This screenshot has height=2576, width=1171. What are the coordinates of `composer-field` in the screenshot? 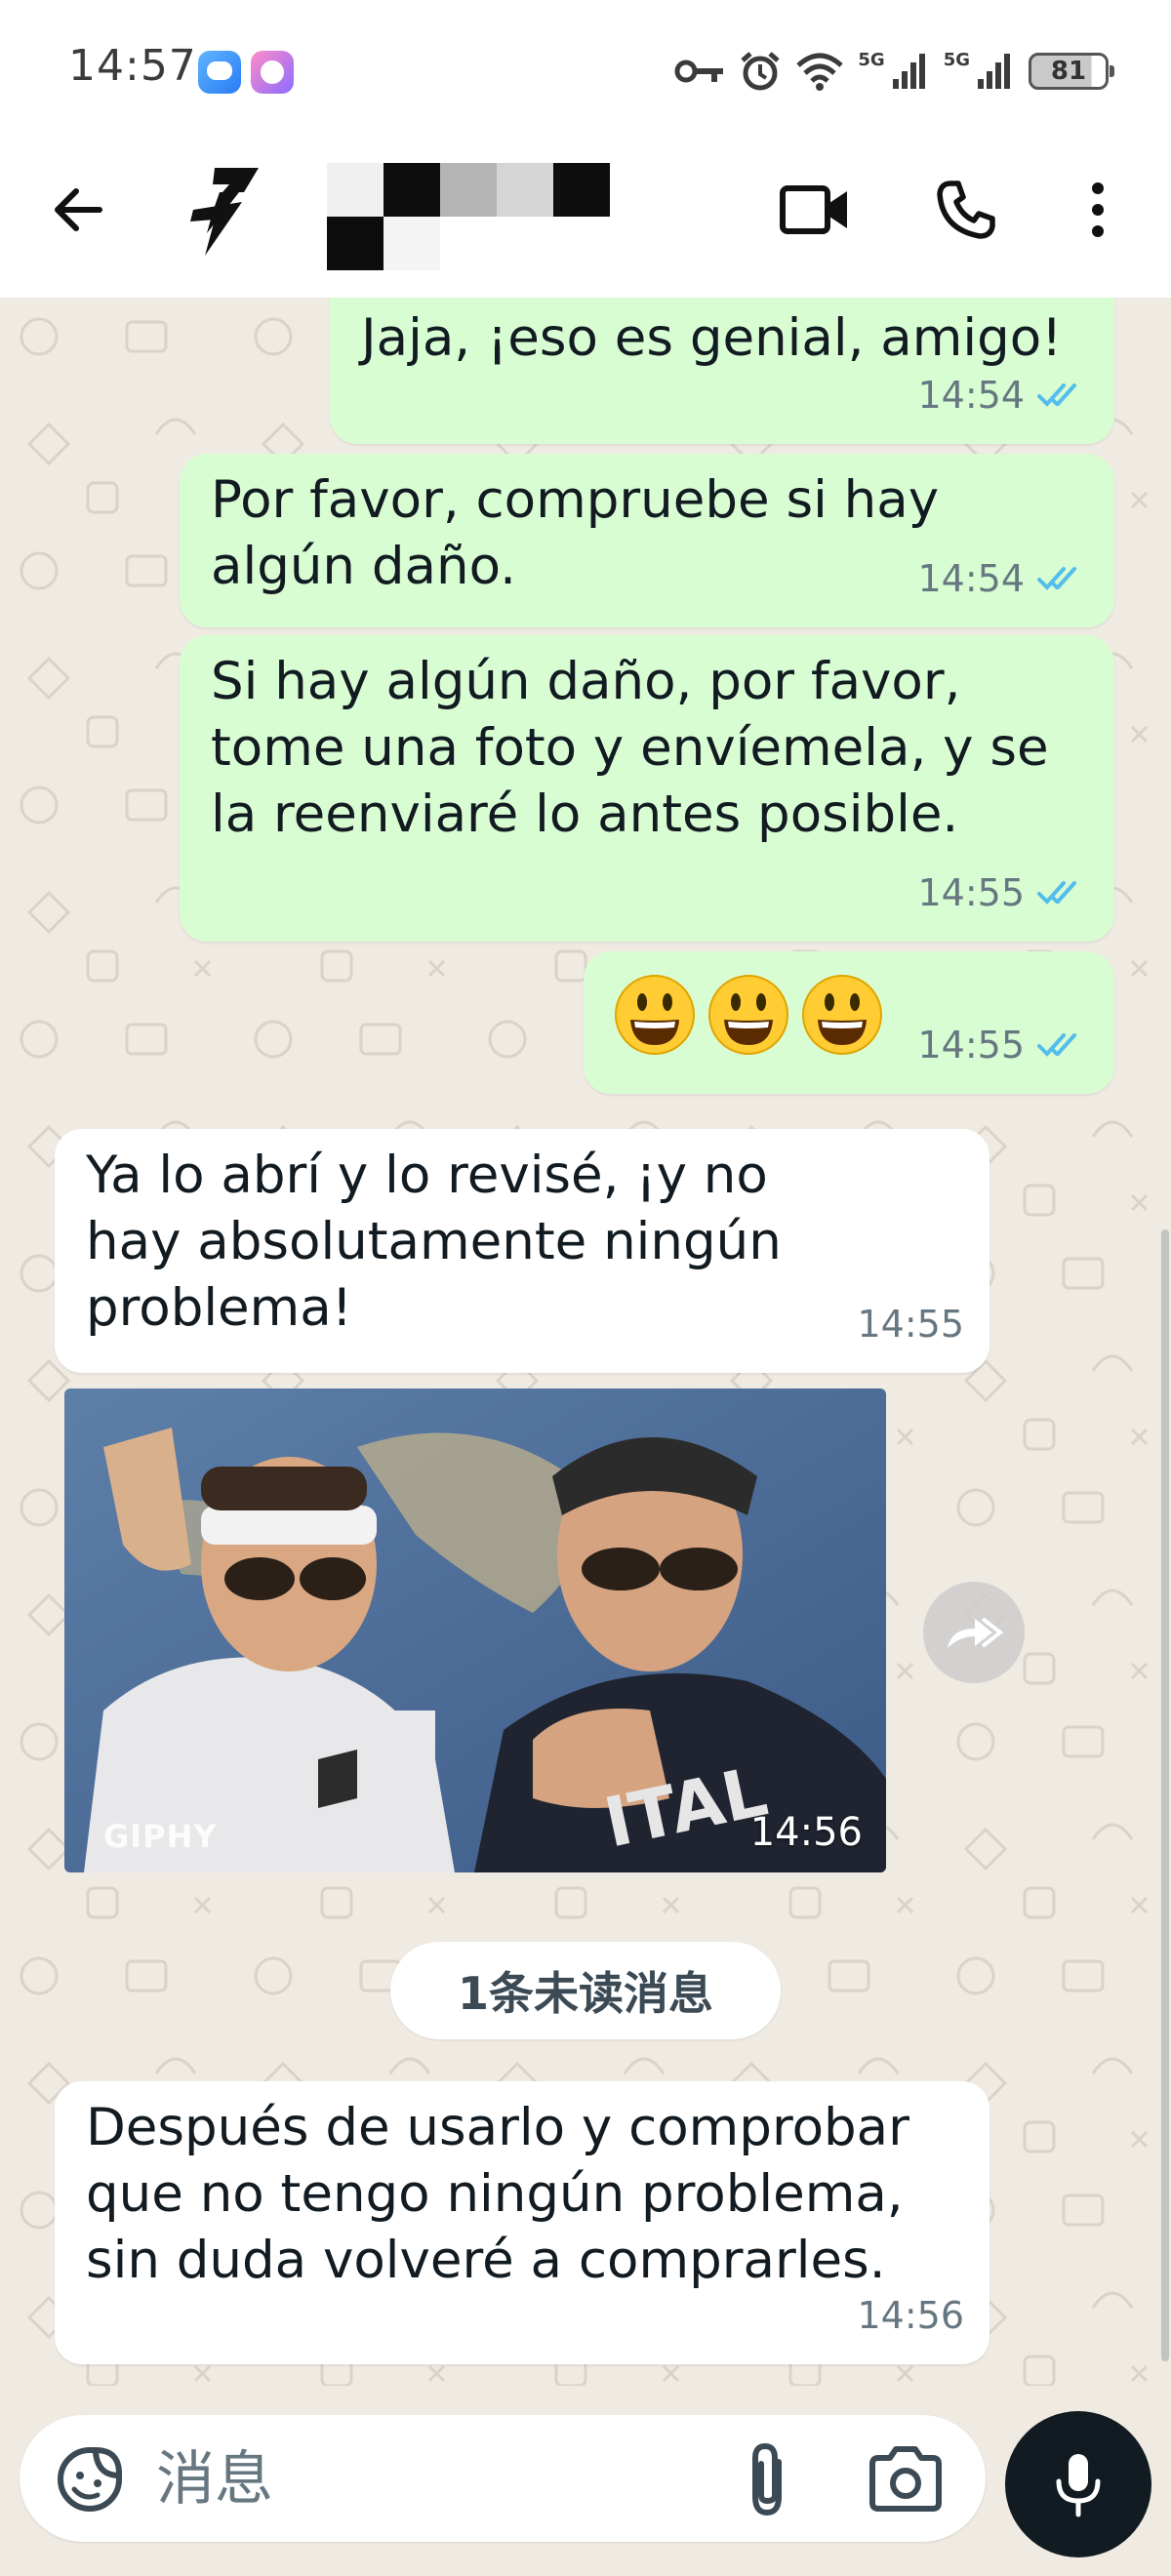 It's located at (503, 2478).